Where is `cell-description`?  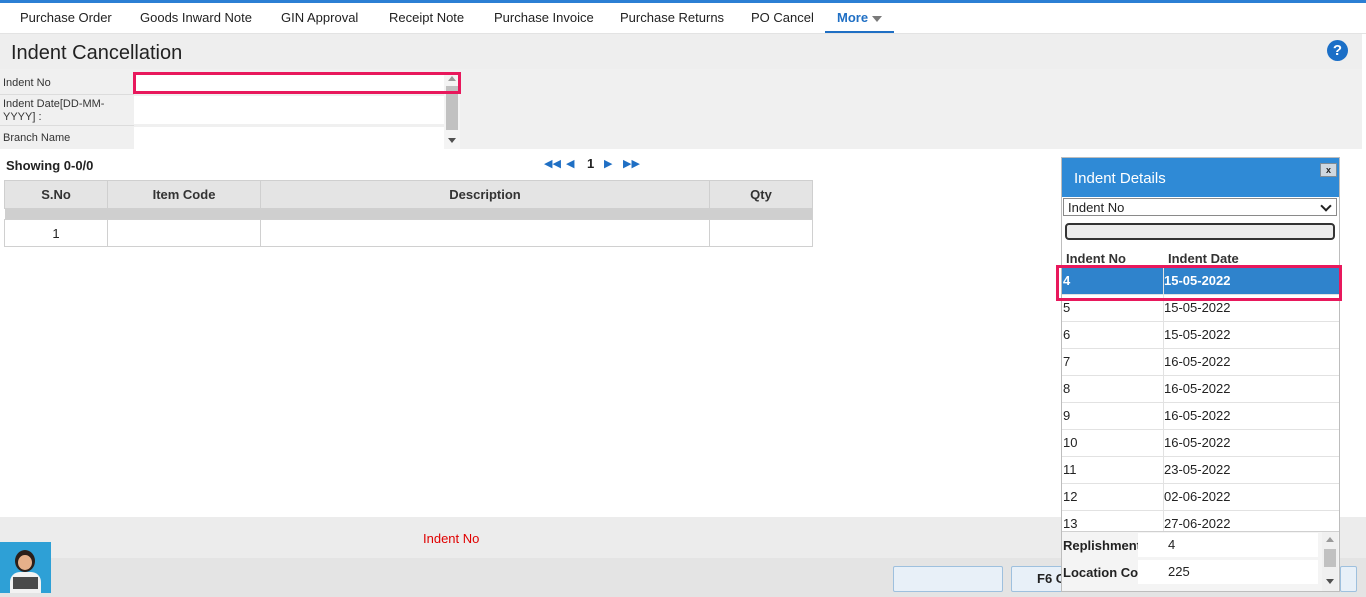 cell-description is located at coordinates (485, 233).